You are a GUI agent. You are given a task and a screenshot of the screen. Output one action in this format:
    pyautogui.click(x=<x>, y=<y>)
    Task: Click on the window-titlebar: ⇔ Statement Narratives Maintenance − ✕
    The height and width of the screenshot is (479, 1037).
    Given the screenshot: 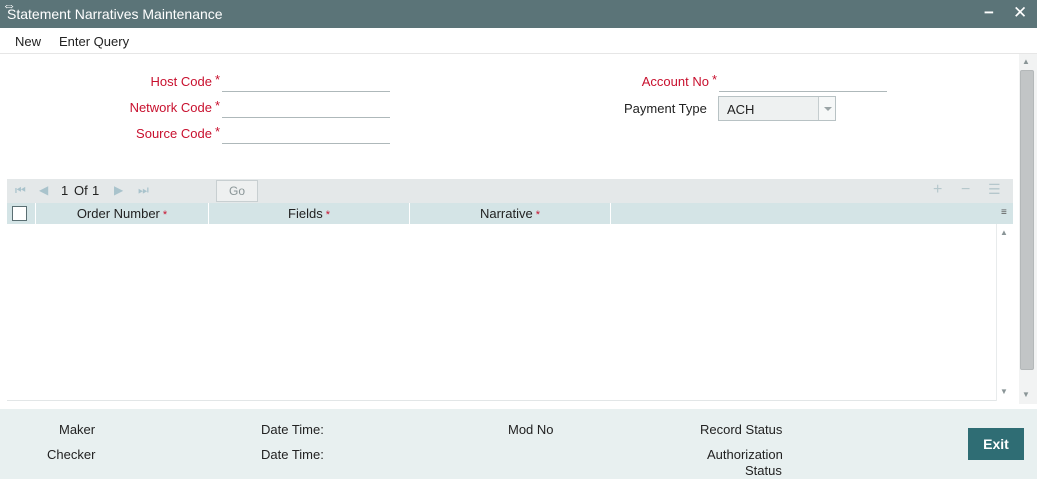 What is the action you would take?
    pyautogui.click(x=518, y=14)
    